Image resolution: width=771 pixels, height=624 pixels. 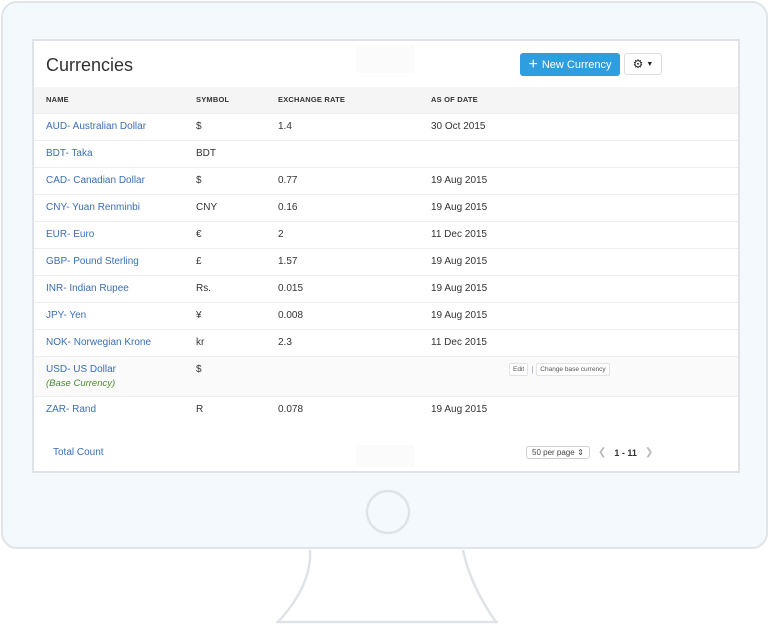 I want to click on stand-right-edge, so click(x=479, y=586).